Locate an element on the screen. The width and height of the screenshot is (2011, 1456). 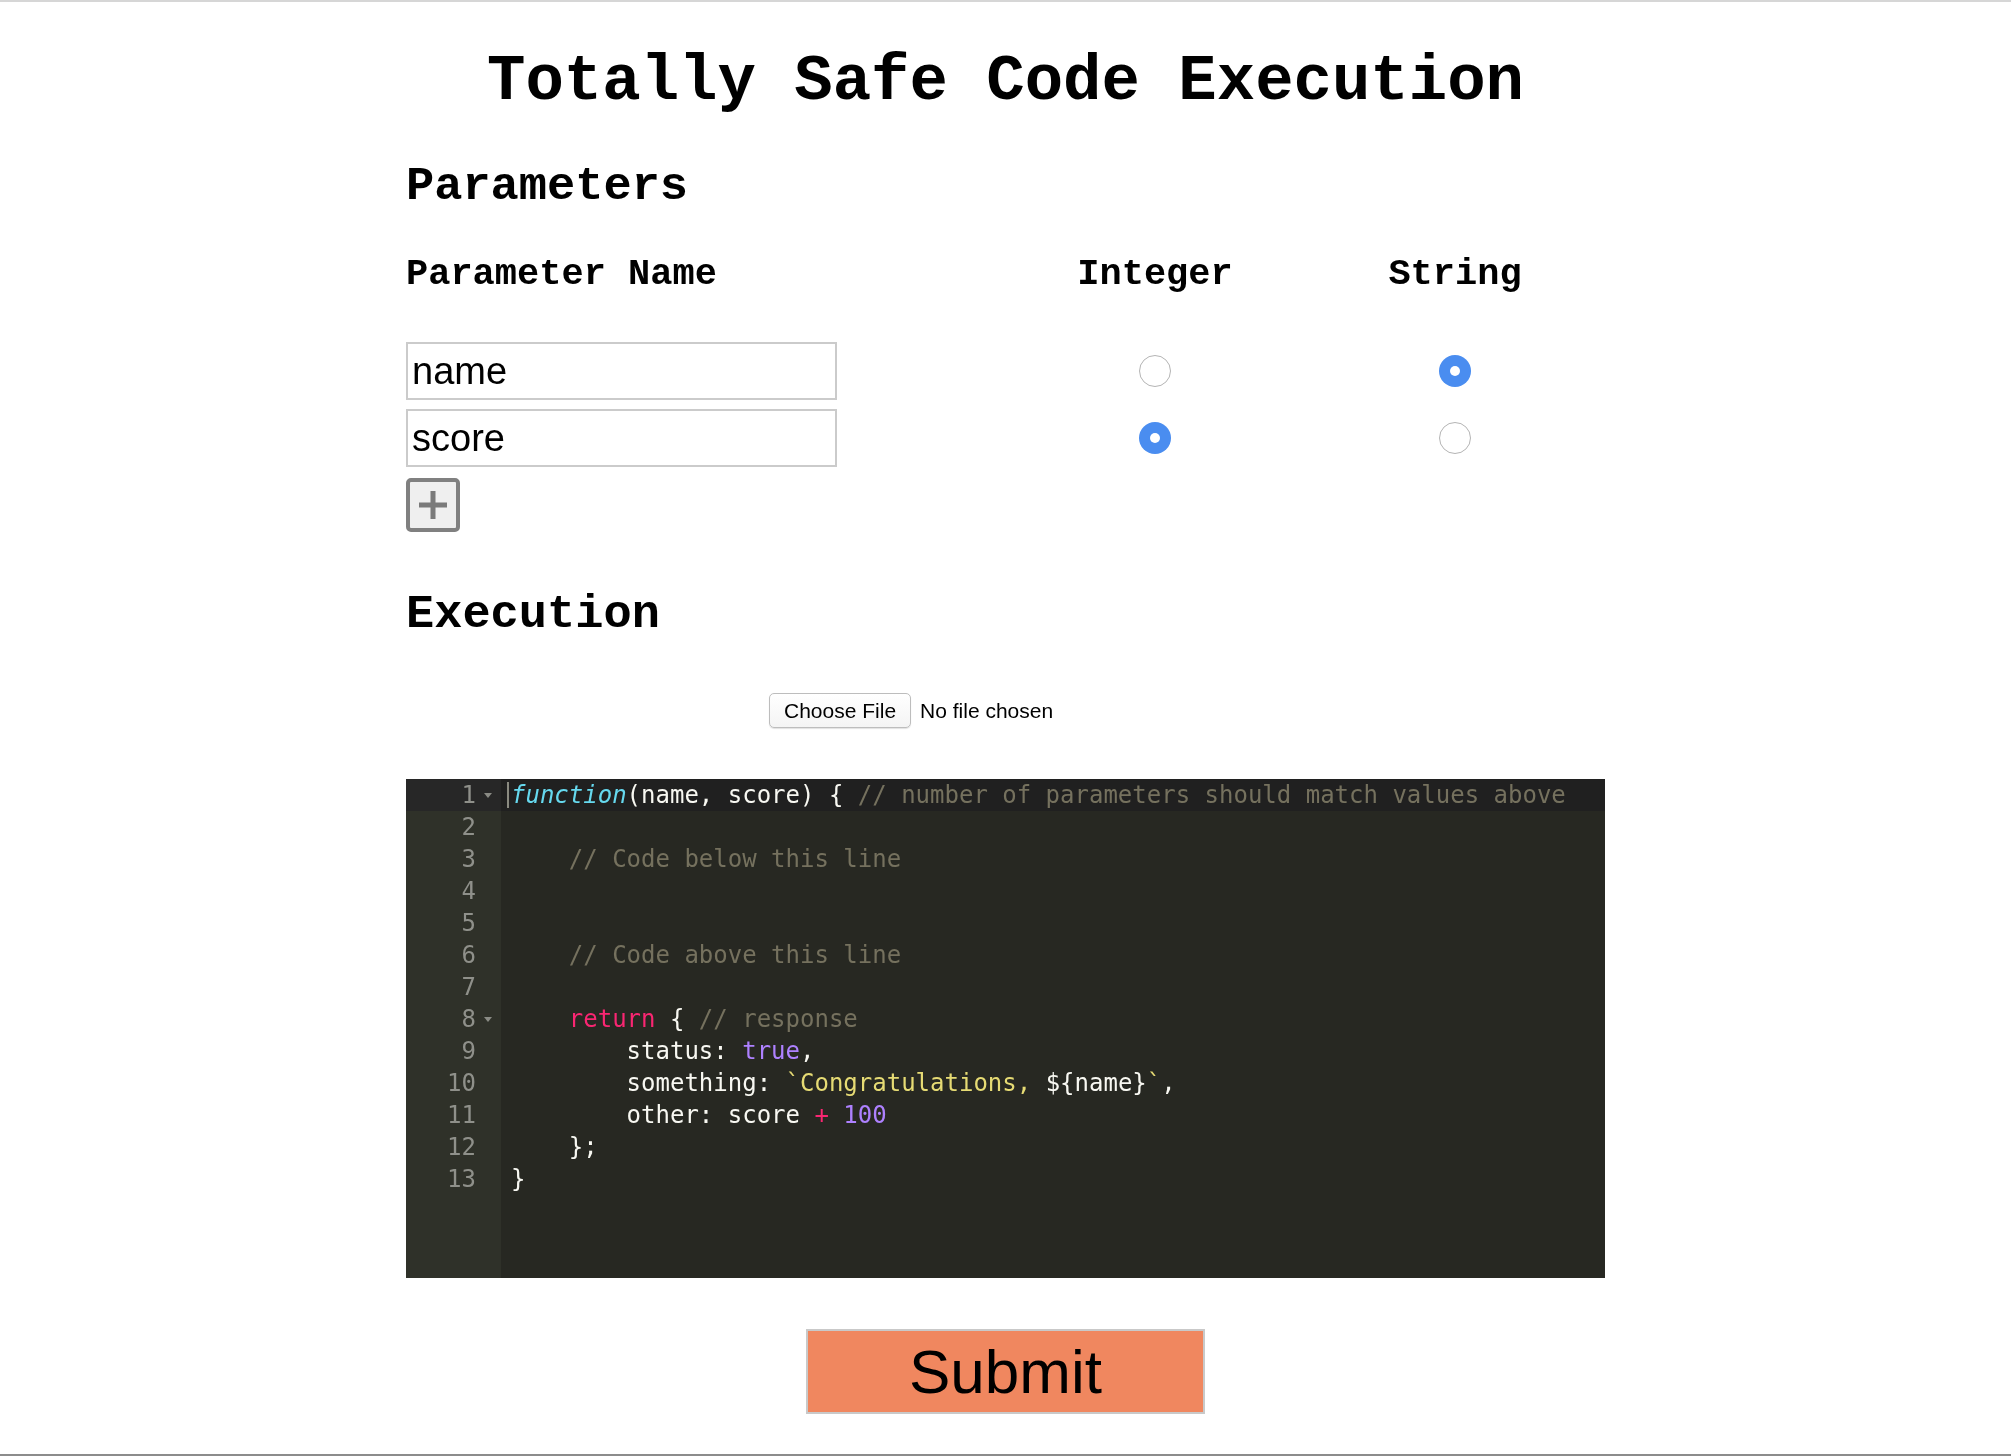
line-number: 7 is located at coordinates (468, 987).